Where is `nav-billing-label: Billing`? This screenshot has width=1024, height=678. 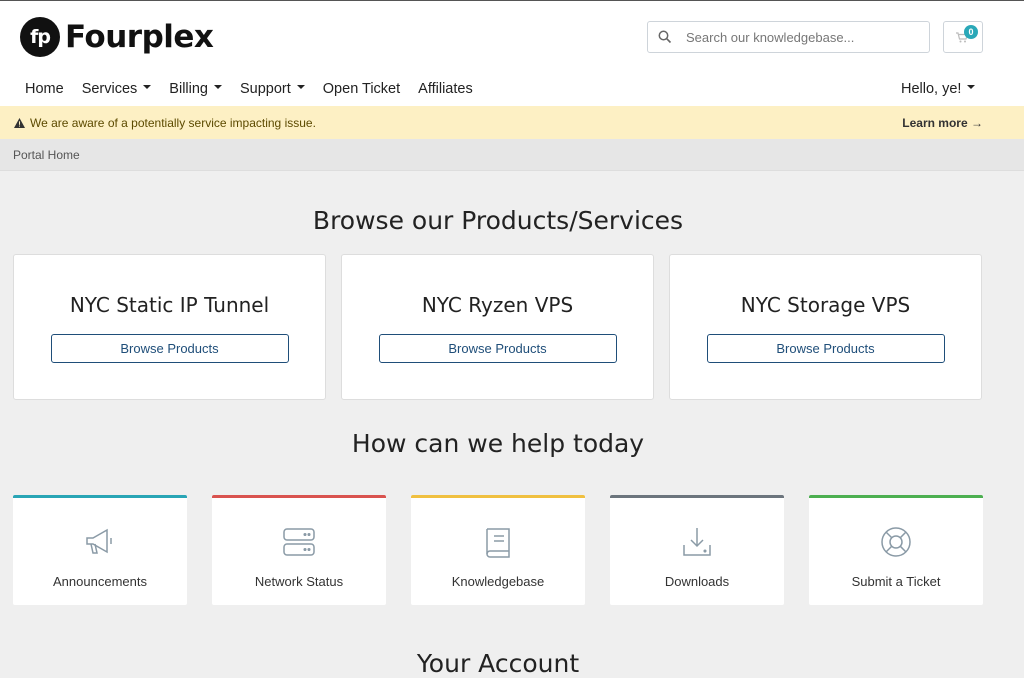 nav-billing-label: Billing is located at coordinates (188, 89).